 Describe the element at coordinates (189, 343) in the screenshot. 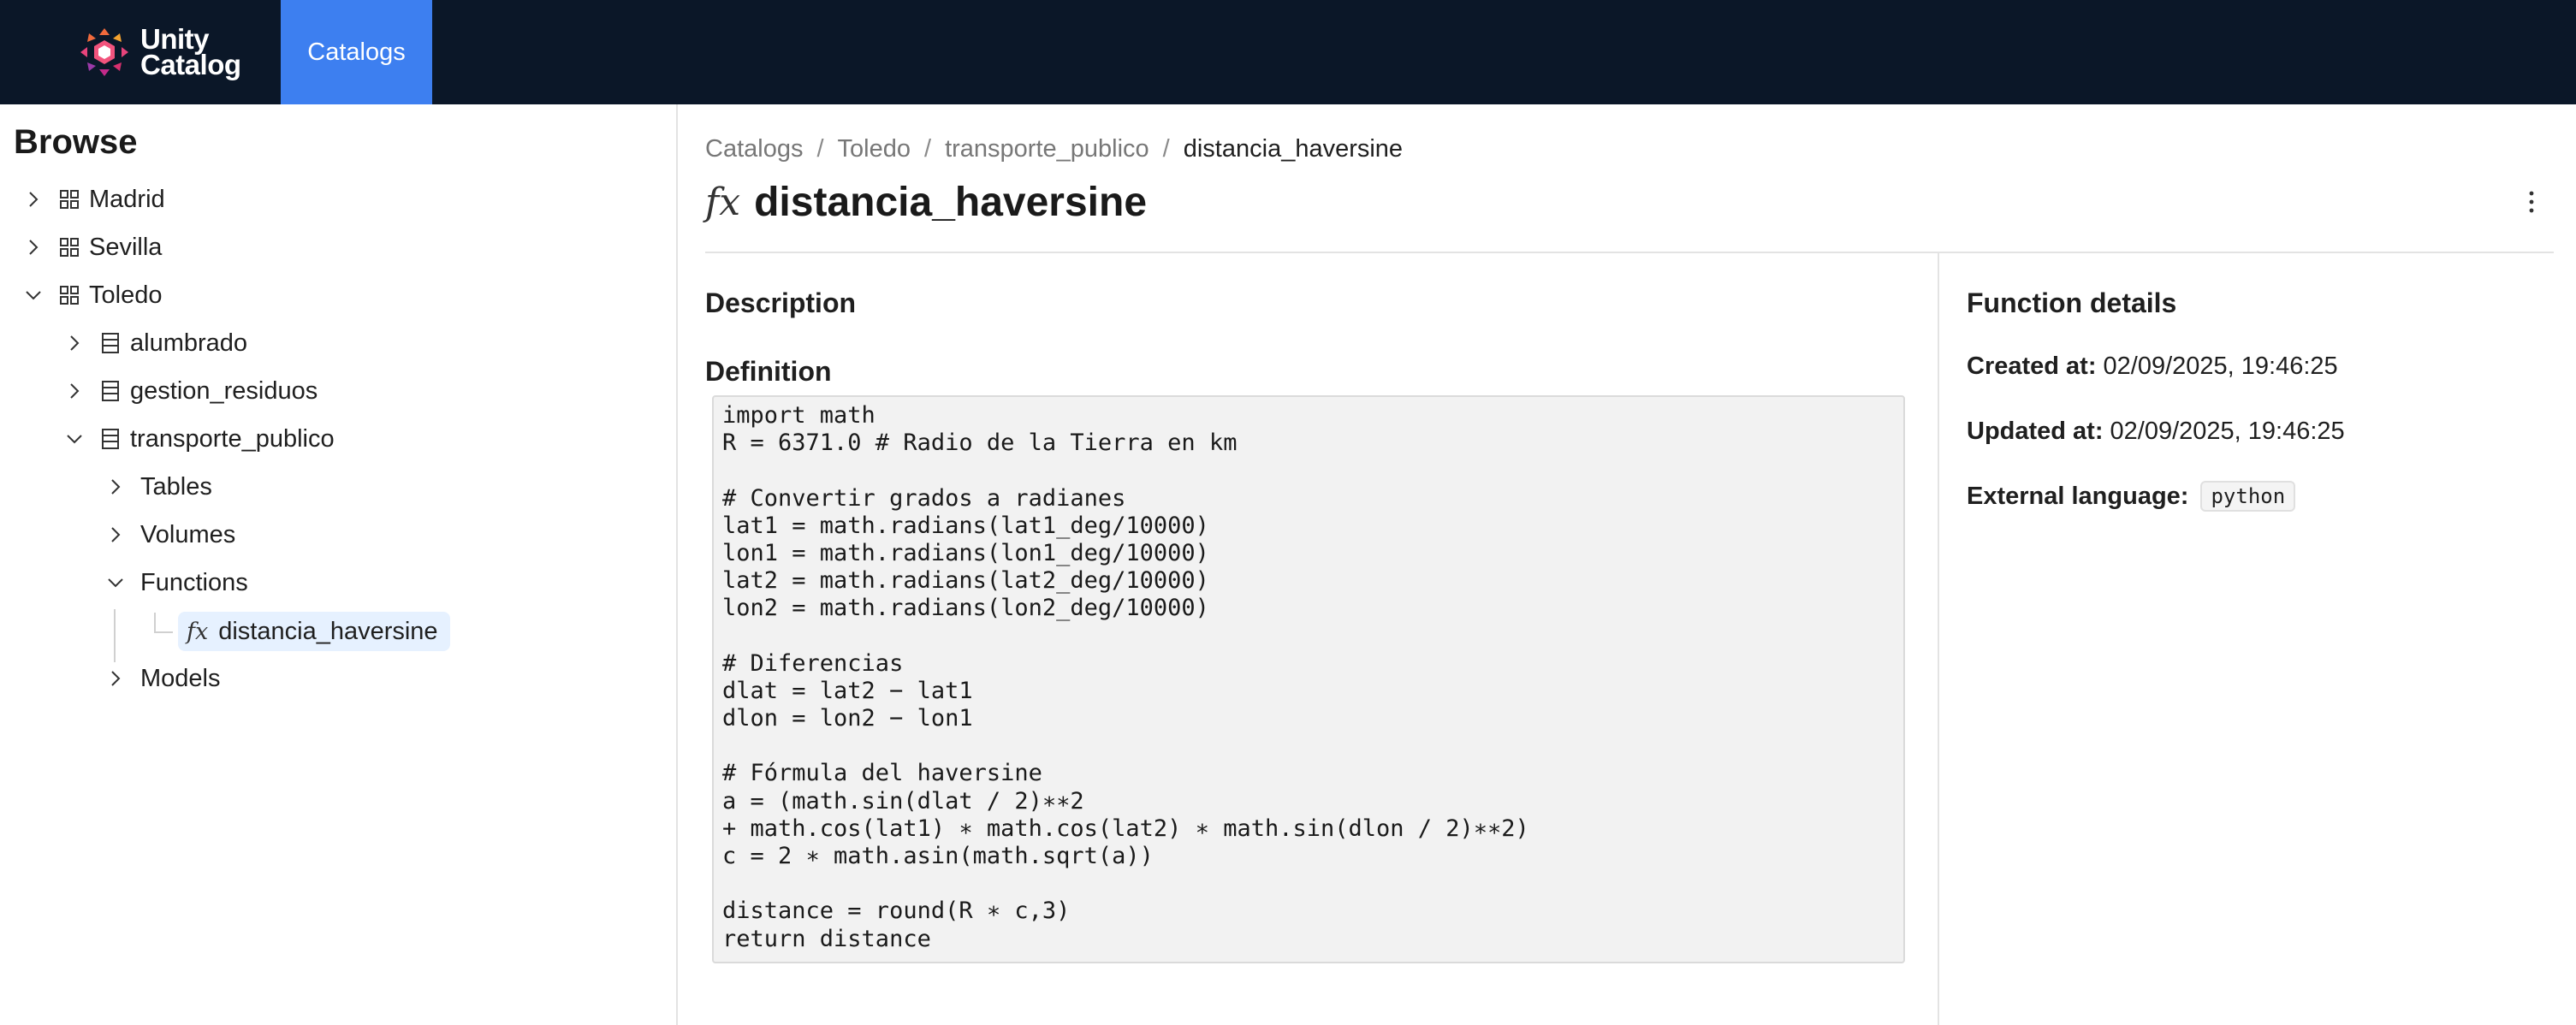

I see `tree-item-label: alumbrado` at that location.